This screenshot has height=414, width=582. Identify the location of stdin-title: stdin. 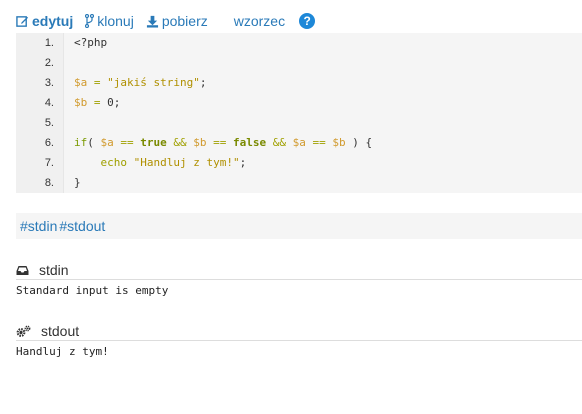
(54, 270).